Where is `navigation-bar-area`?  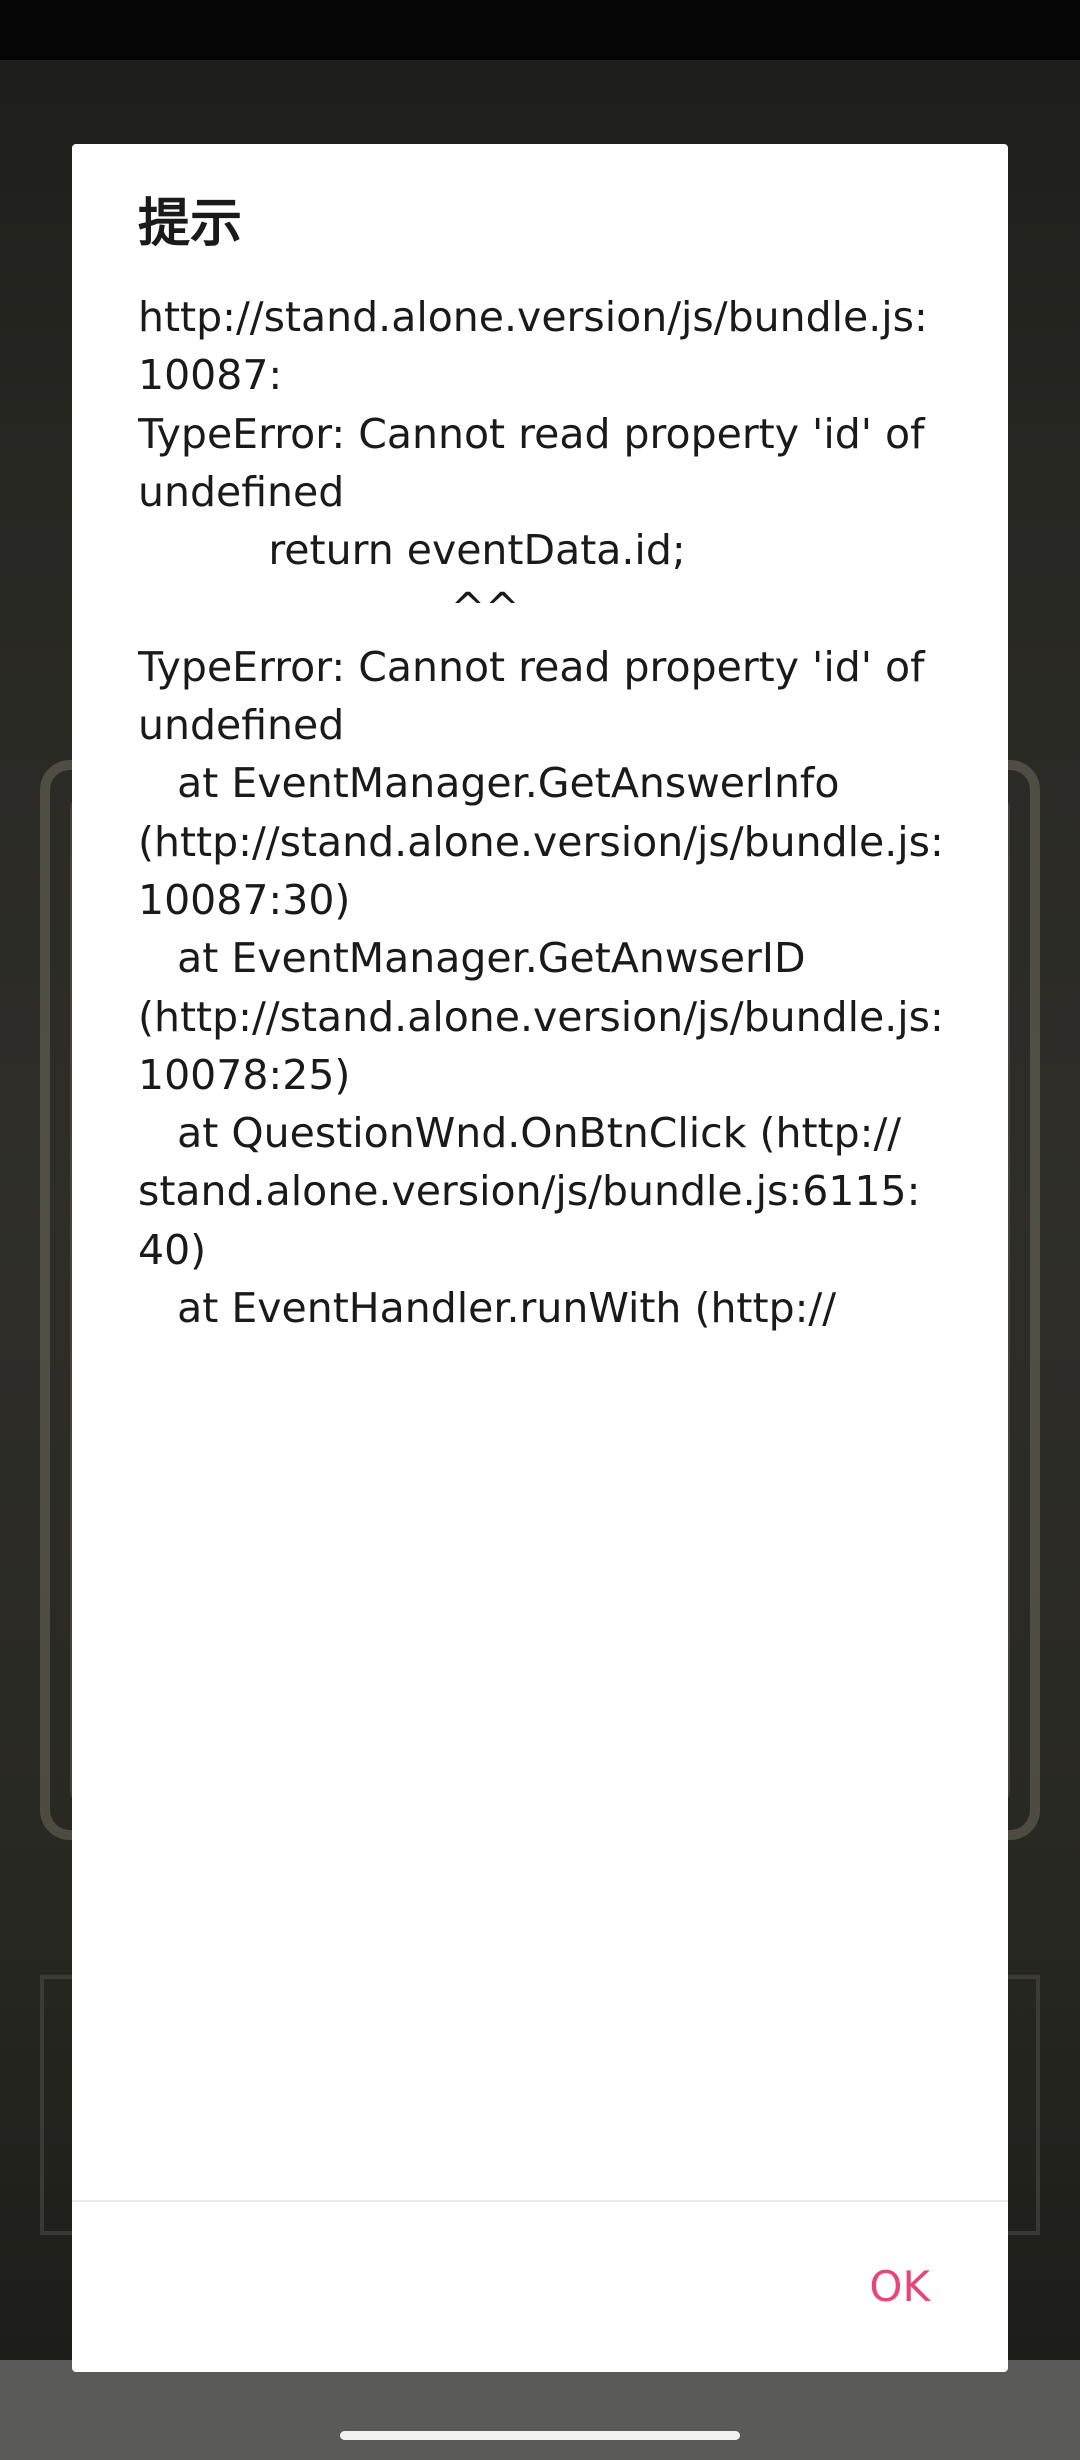 navigation-bar-area is located at coordinates (540, 2410).